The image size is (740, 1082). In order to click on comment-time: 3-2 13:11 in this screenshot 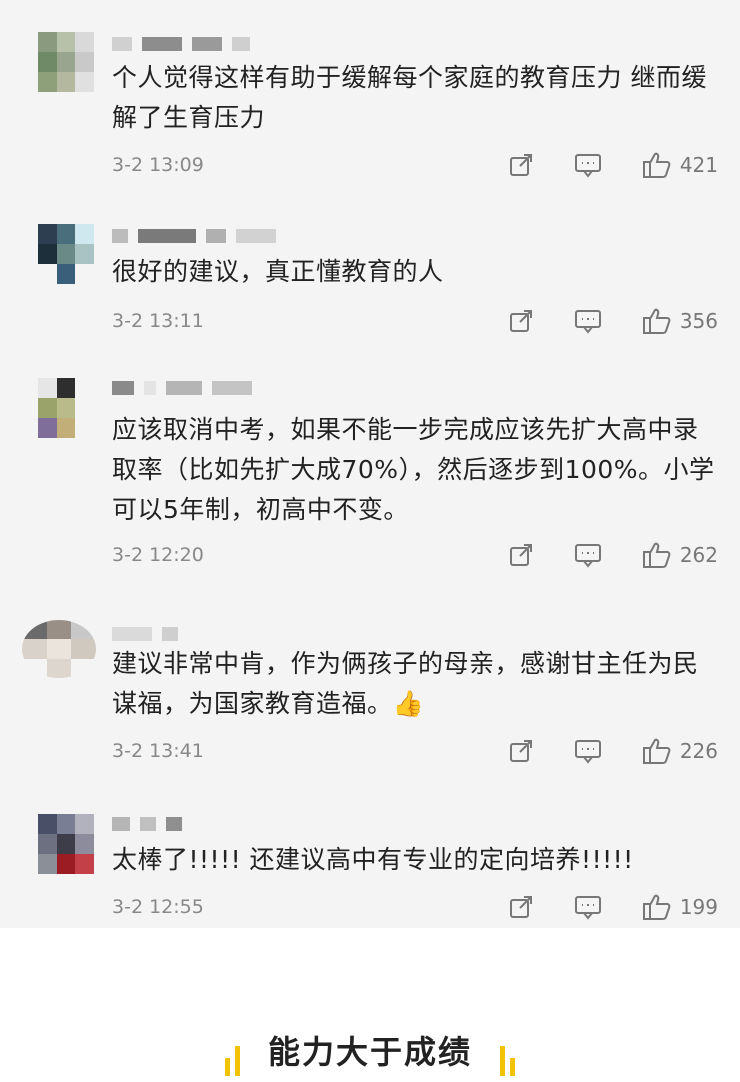, I will do `click(158, 321)`.